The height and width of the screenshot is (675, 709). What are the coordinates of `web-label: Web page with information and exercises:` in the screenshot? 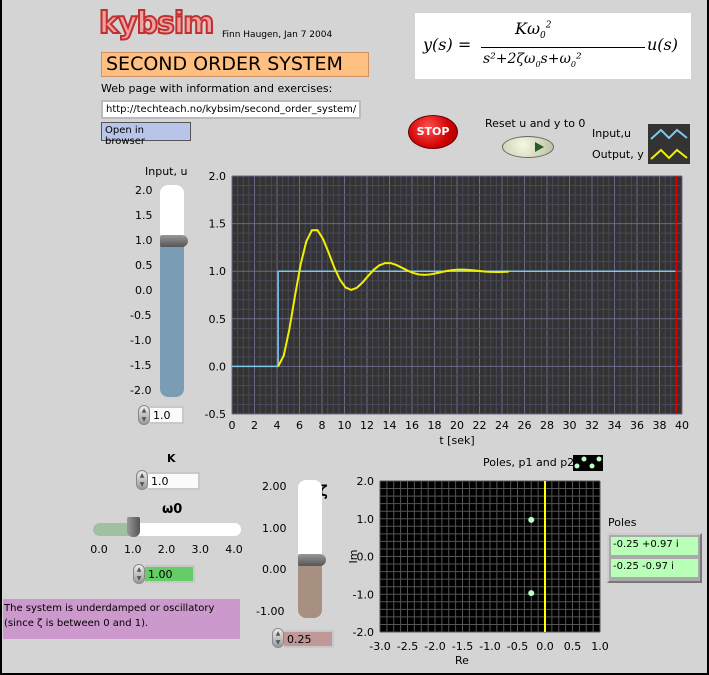 It's located at (217, 88).